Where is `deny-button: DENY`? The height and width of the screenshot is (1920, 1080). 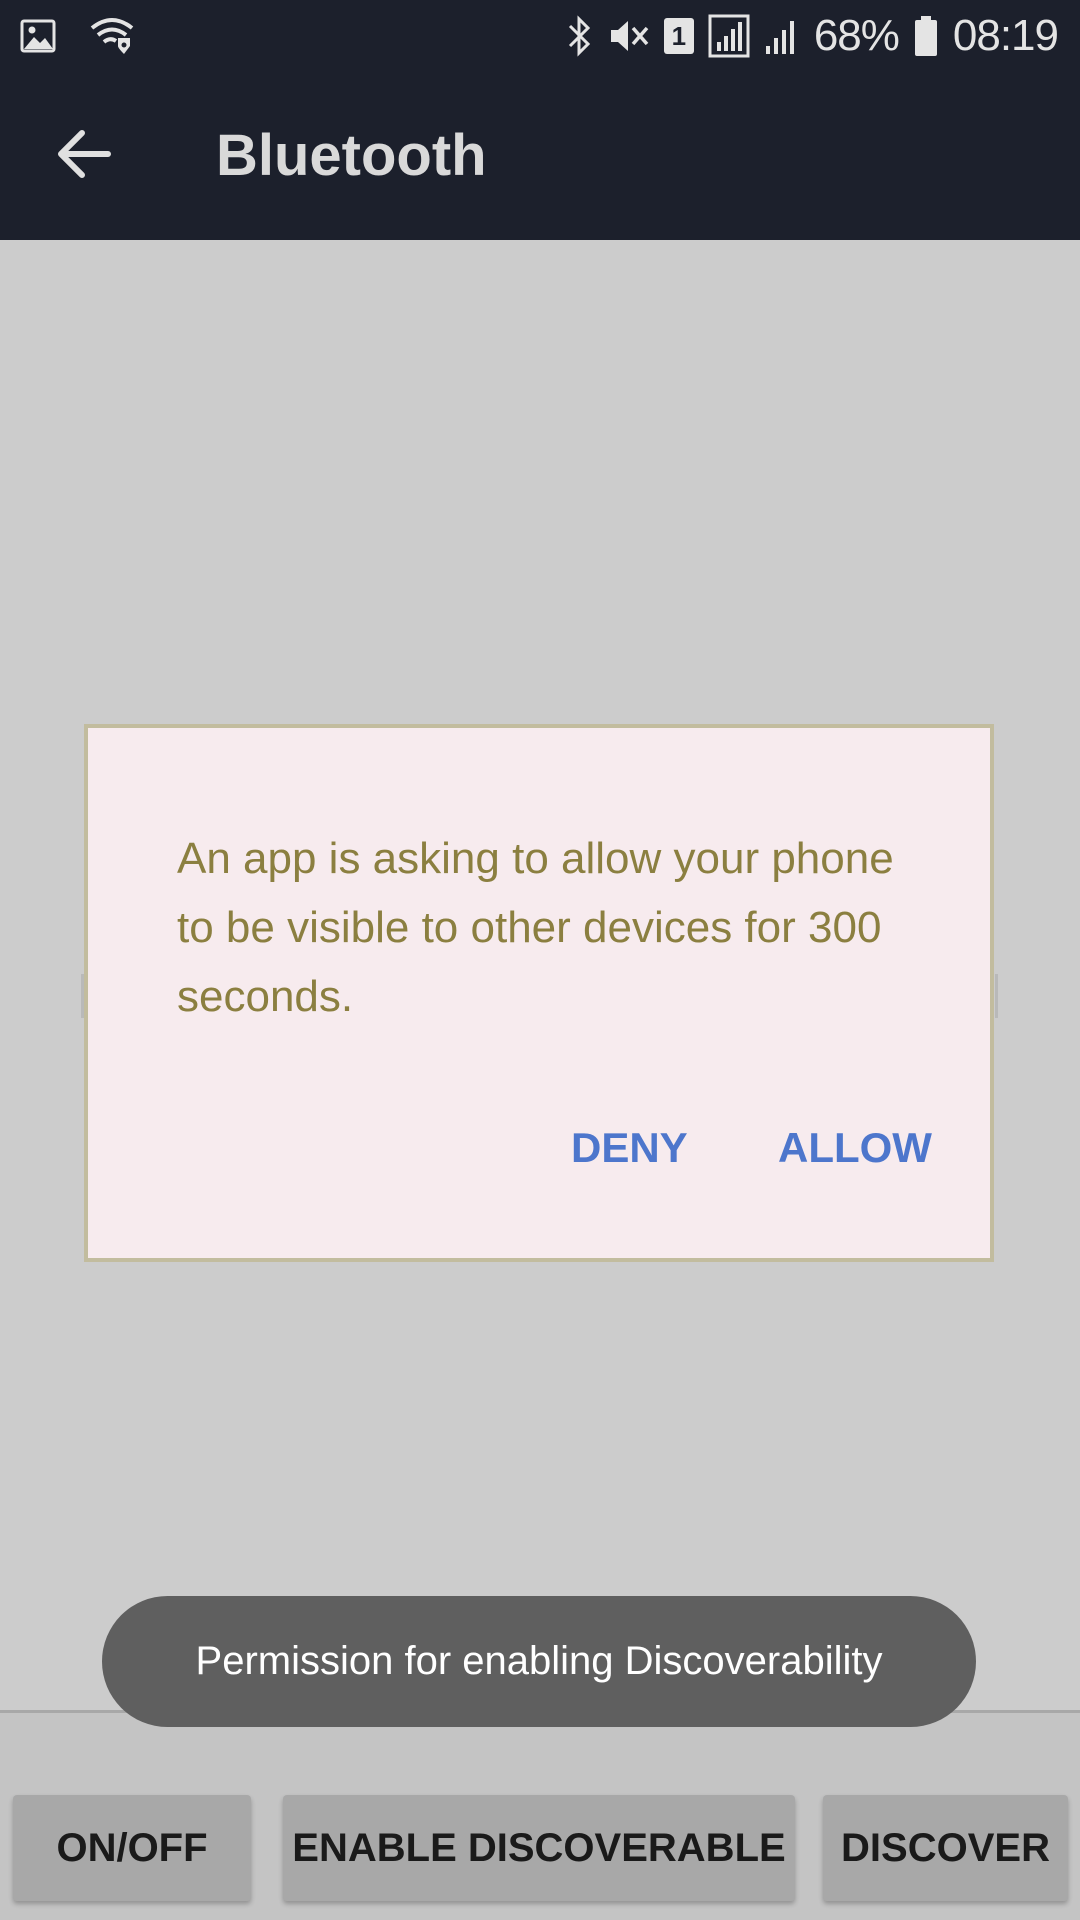
deny-button: DENY is located at coordinates (629, 1148).